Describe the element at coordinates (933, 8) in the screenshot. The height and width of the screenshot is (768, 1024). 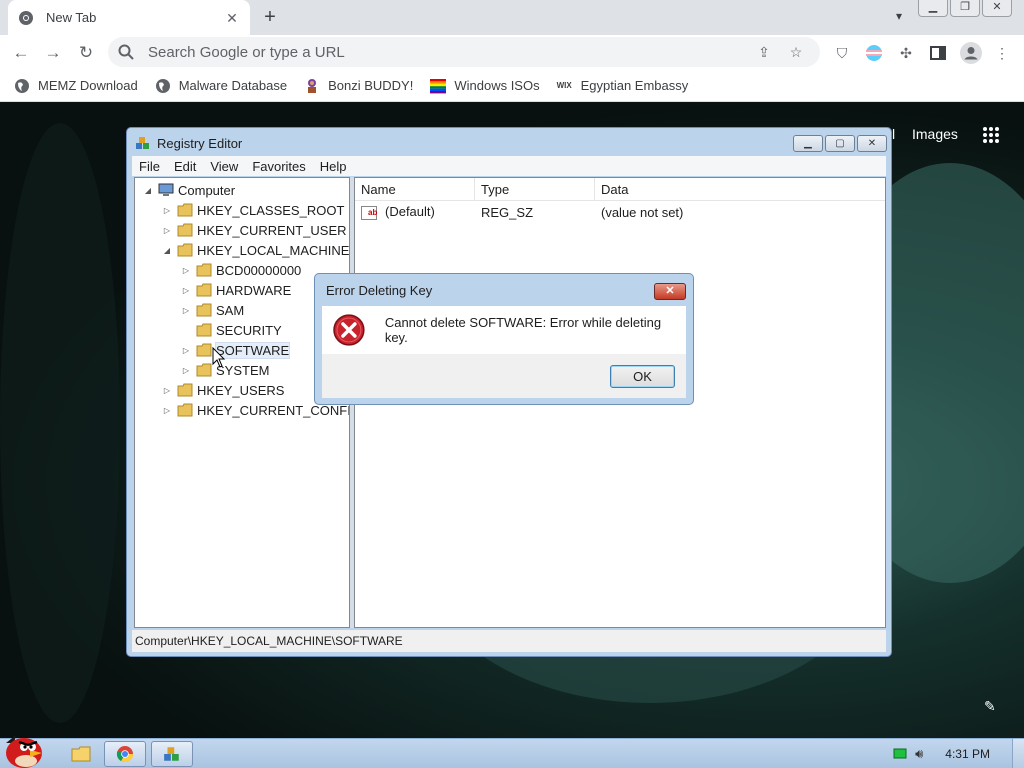
I see `minimize-button: ▁` at that location.